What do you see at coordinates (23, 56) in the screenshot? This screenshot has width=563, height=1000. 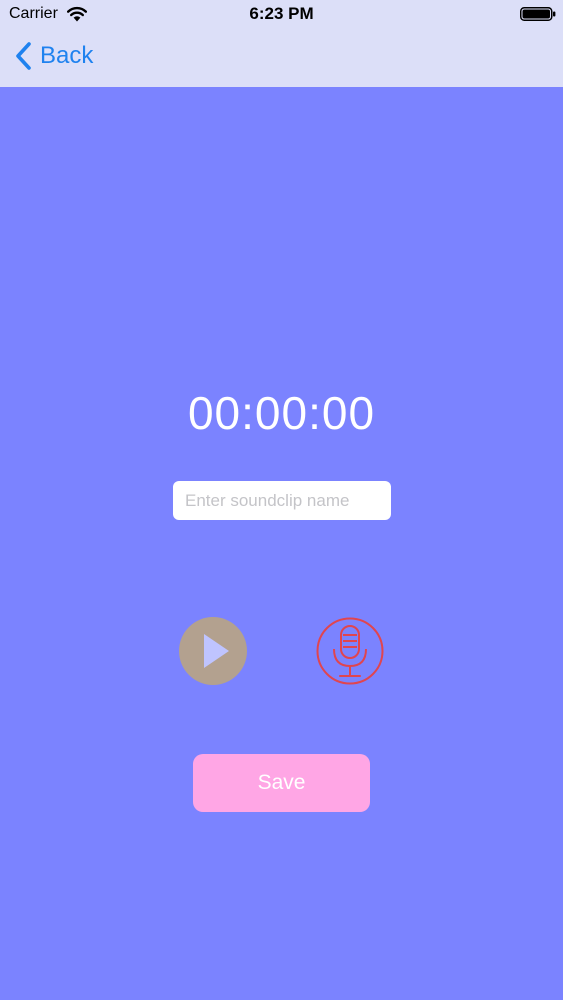 I see `chevron-left-icon` at bounding box center [23, 56].